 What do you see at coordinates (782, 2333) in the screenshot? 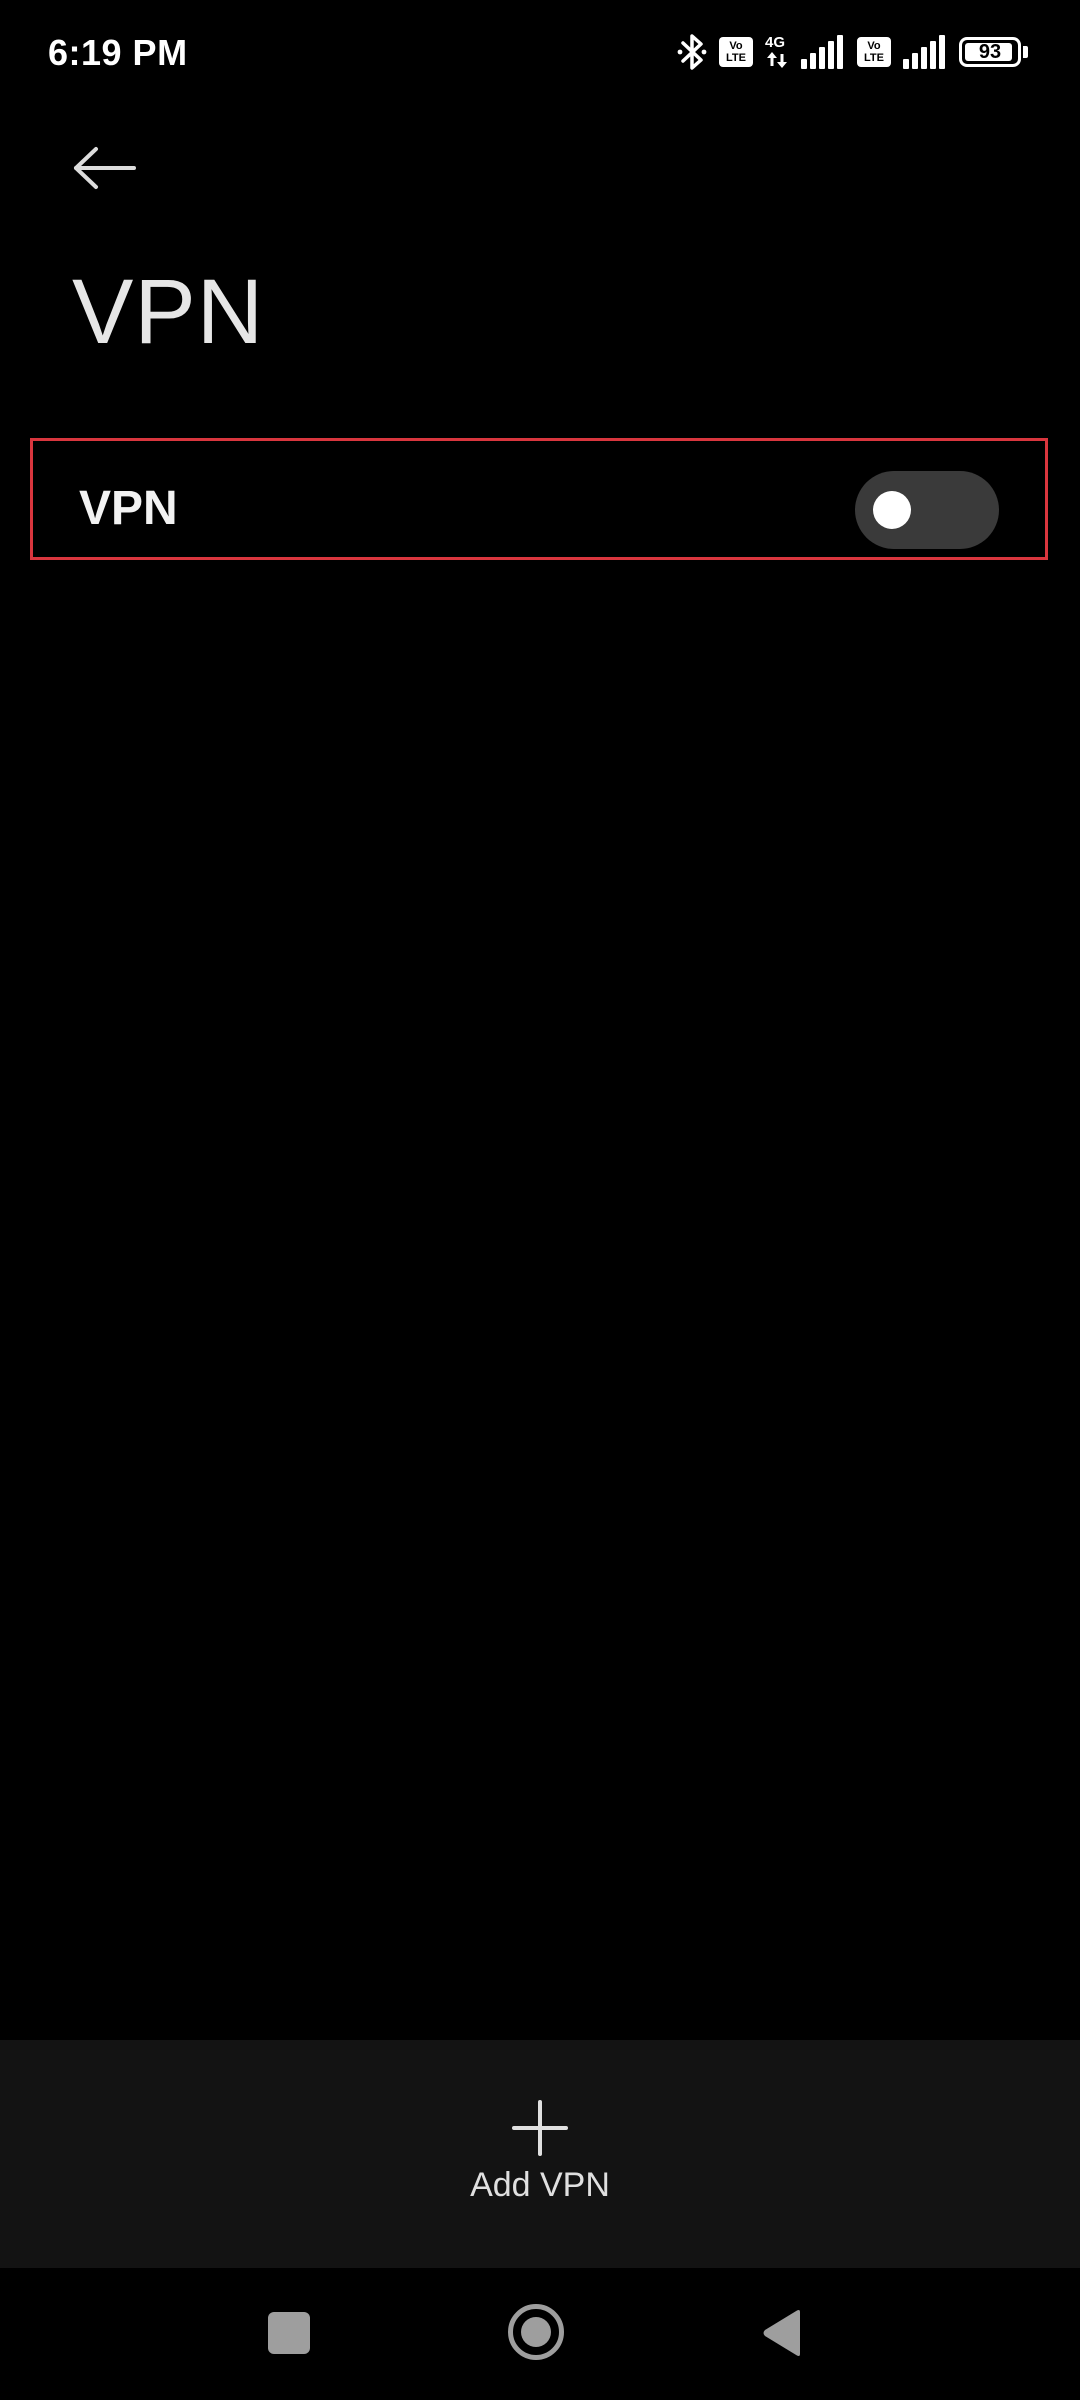
I see `back-triangle-icon` at bounding box center [782, 2333].